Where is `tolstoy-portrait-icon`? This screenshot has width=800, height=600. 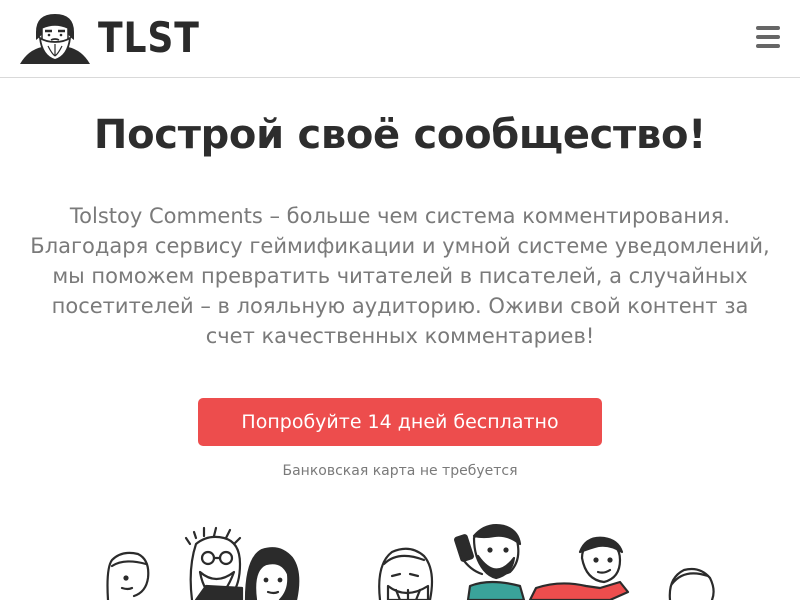
tolstoy-portrait-icon is located at coordinates (55, 39).